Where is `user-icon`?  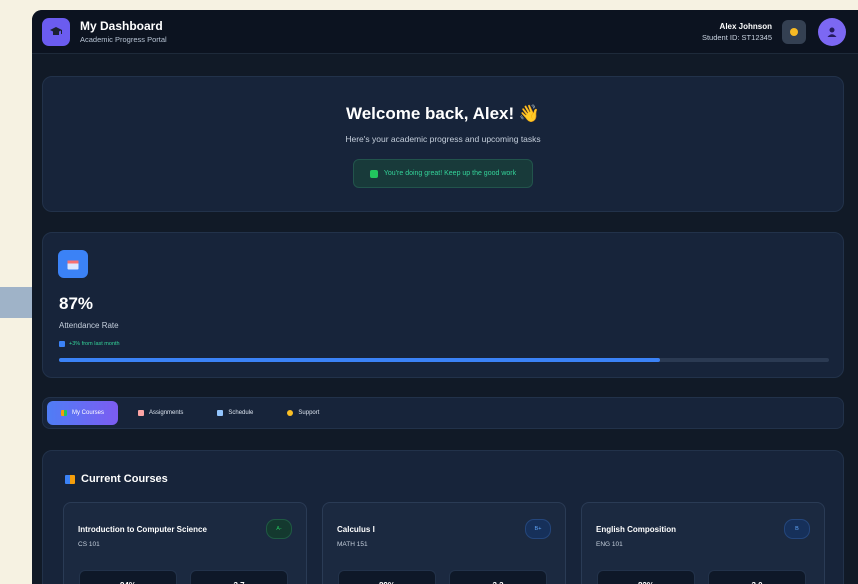 user-icon is located at coordinates (832, 32).